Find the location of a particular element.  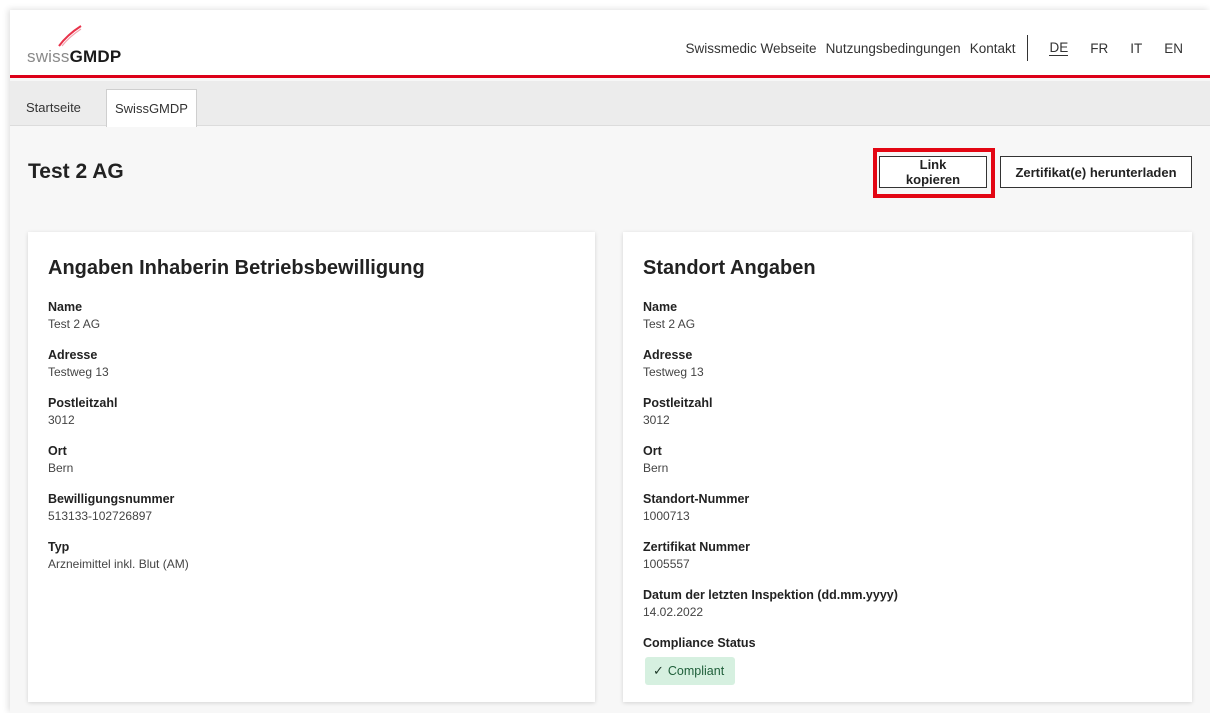

compliance-status-badge: ✓ Compliant is located at coordinates (690, 671).